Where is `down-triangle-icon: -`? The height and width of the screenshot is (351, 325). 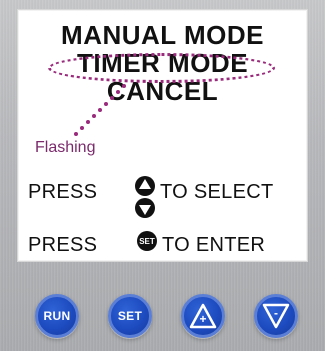
down-triangle-icon: - is located at coordinates (276, 316).